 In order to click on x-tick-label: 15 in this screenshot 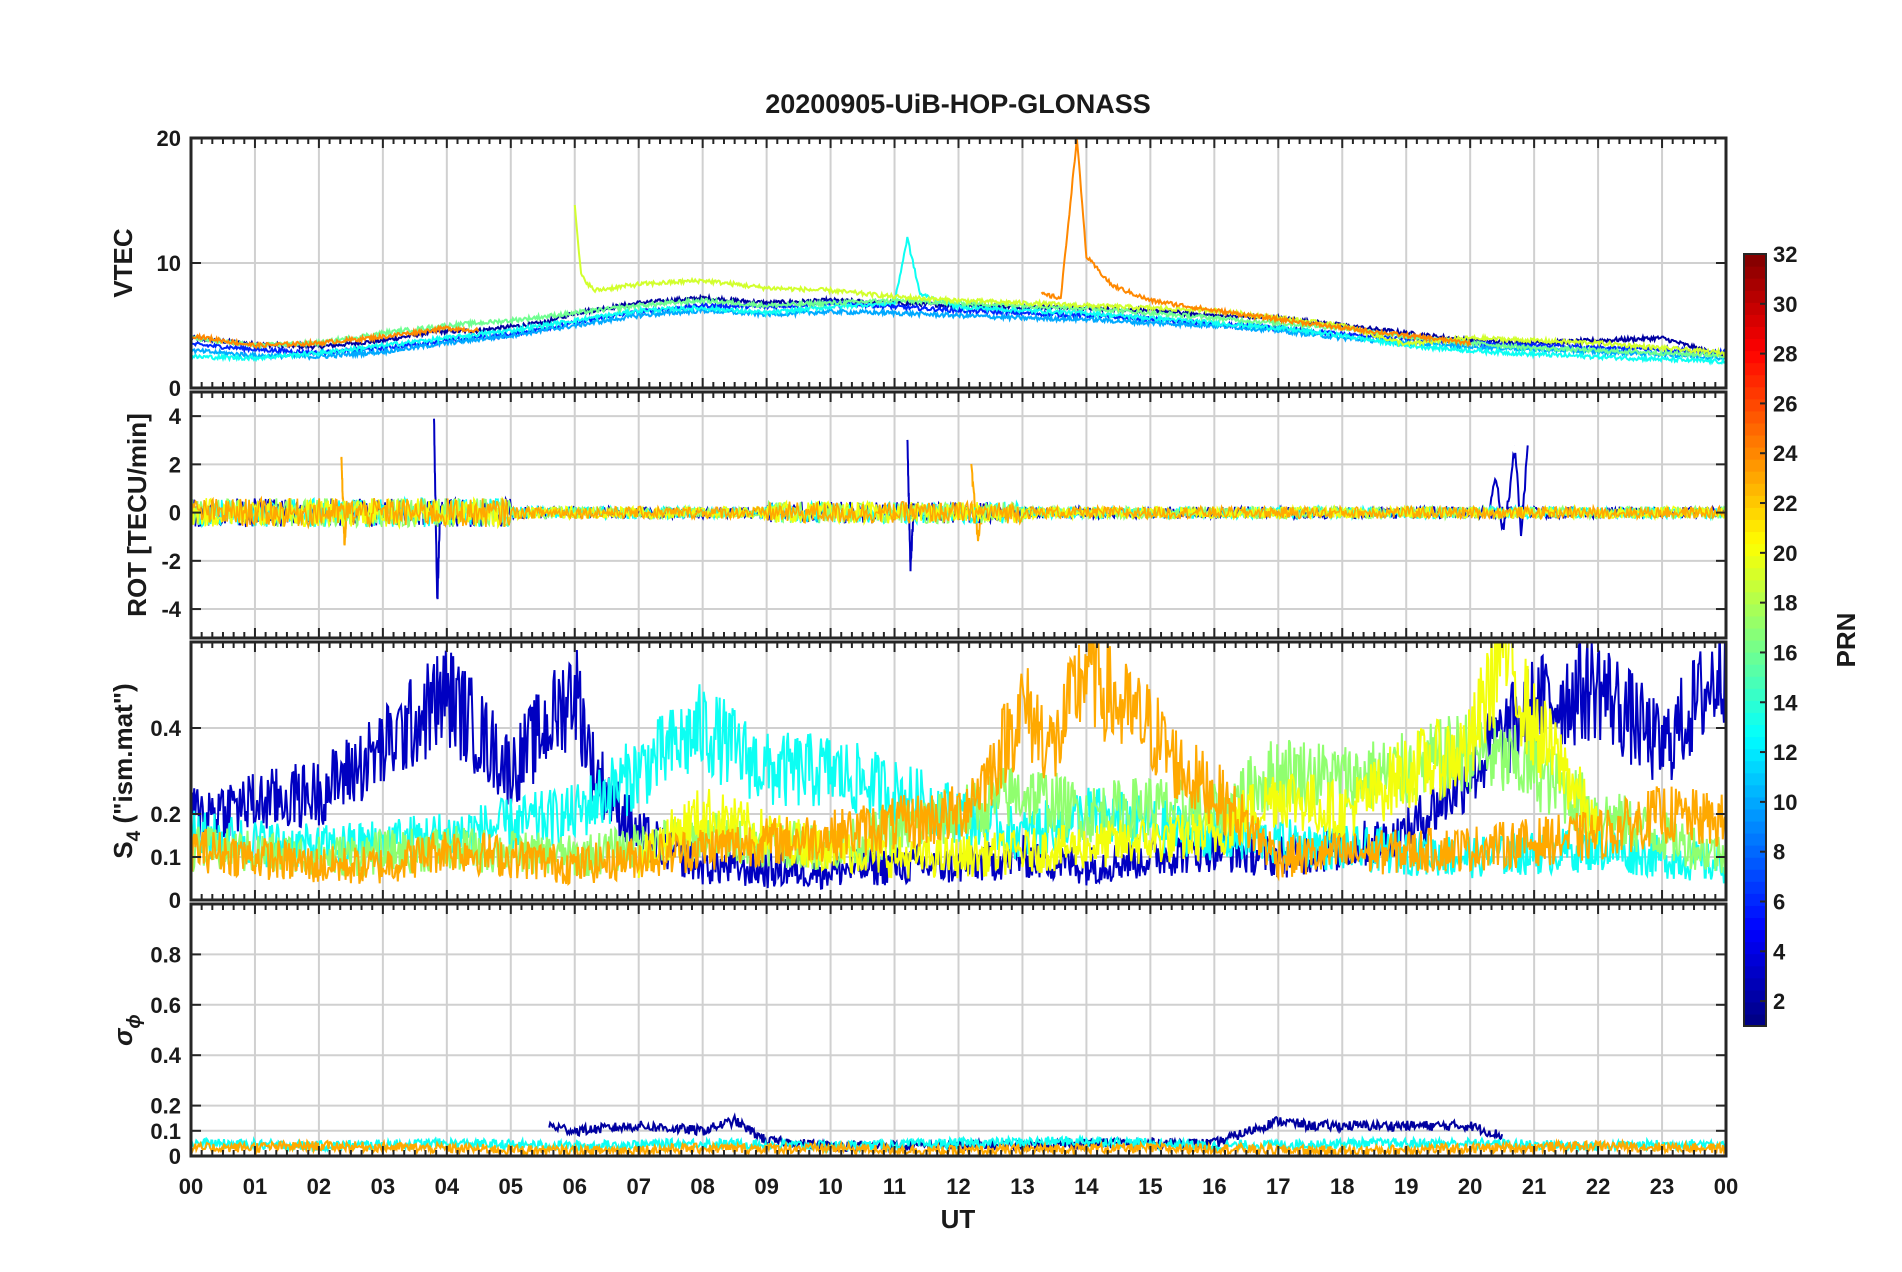, I will do `click(1150, 1186)`.